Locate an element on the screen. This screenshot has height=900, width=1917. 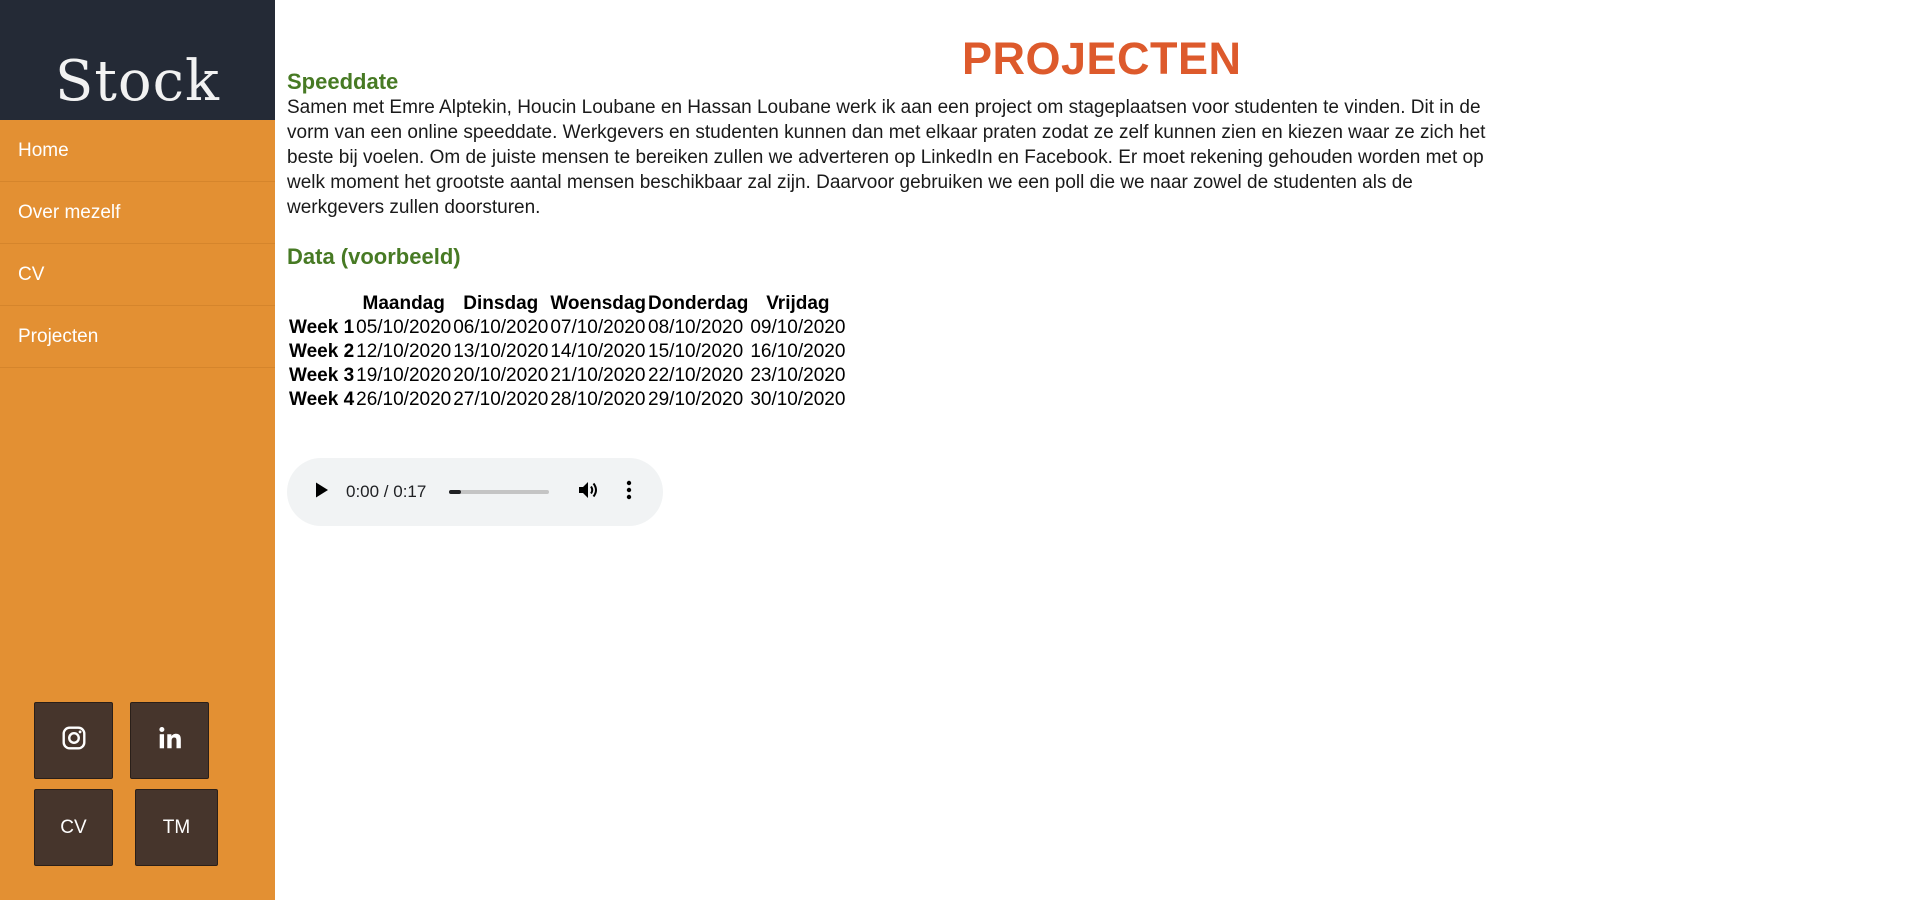
row-header: Week 1 is located at coordinates (322, 327).